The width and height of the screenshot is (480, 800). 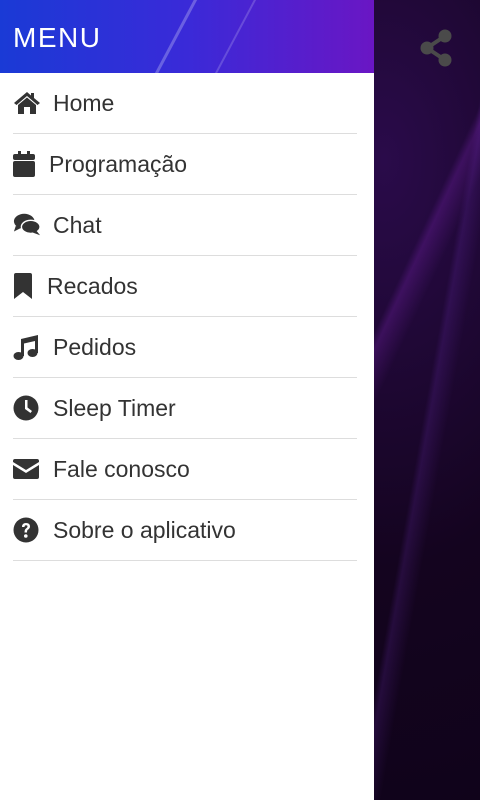 I want to click on bookmark-icon, so click(x=24, y=286).